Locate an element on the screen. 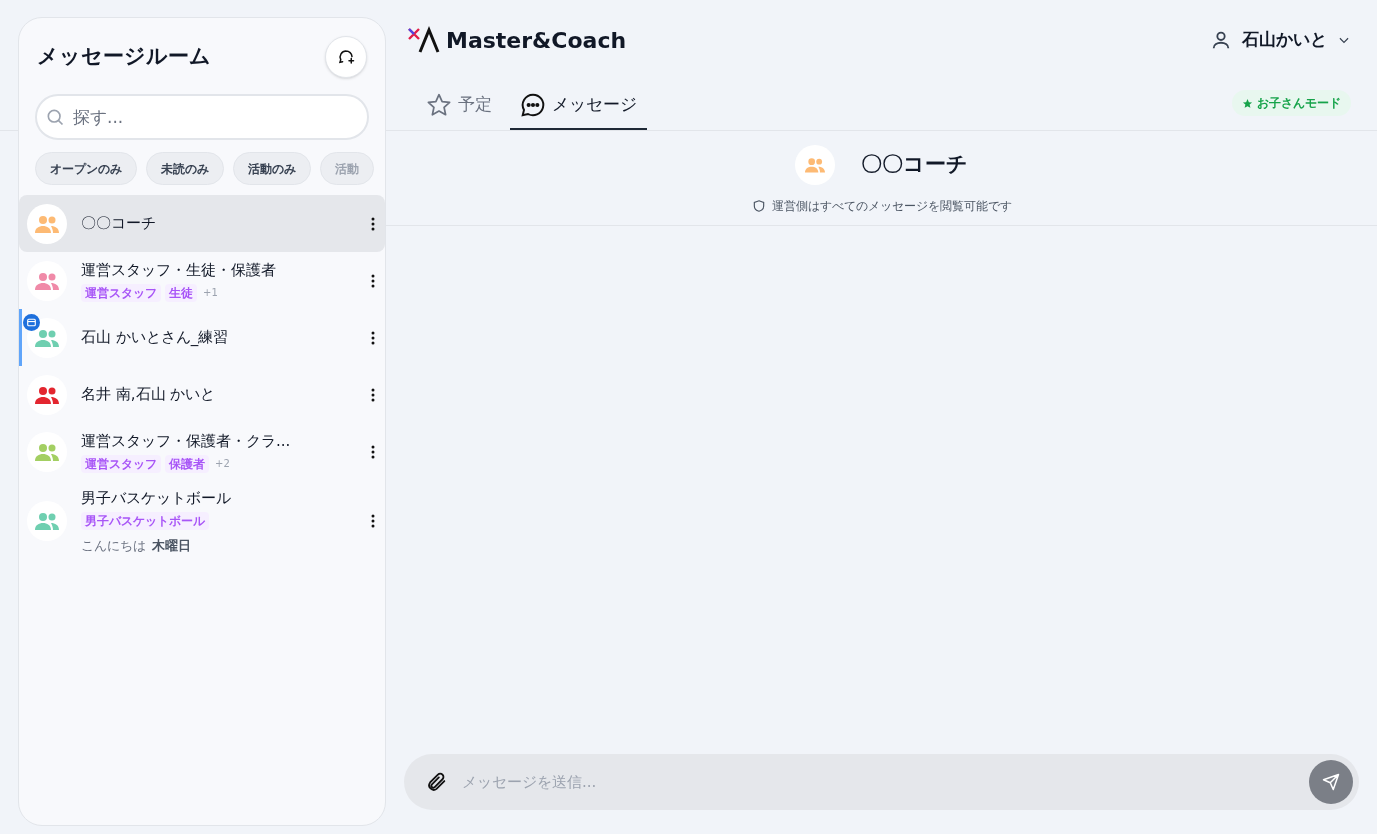 The height and width of the screenshot is (834, 1377). room-item: 名井 南,石山 かいと is located at coordinates (202, 394).